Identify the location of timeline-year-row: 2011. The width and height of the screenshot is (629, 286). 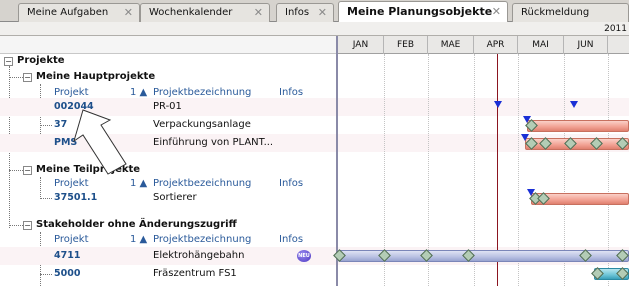
(314, 29).